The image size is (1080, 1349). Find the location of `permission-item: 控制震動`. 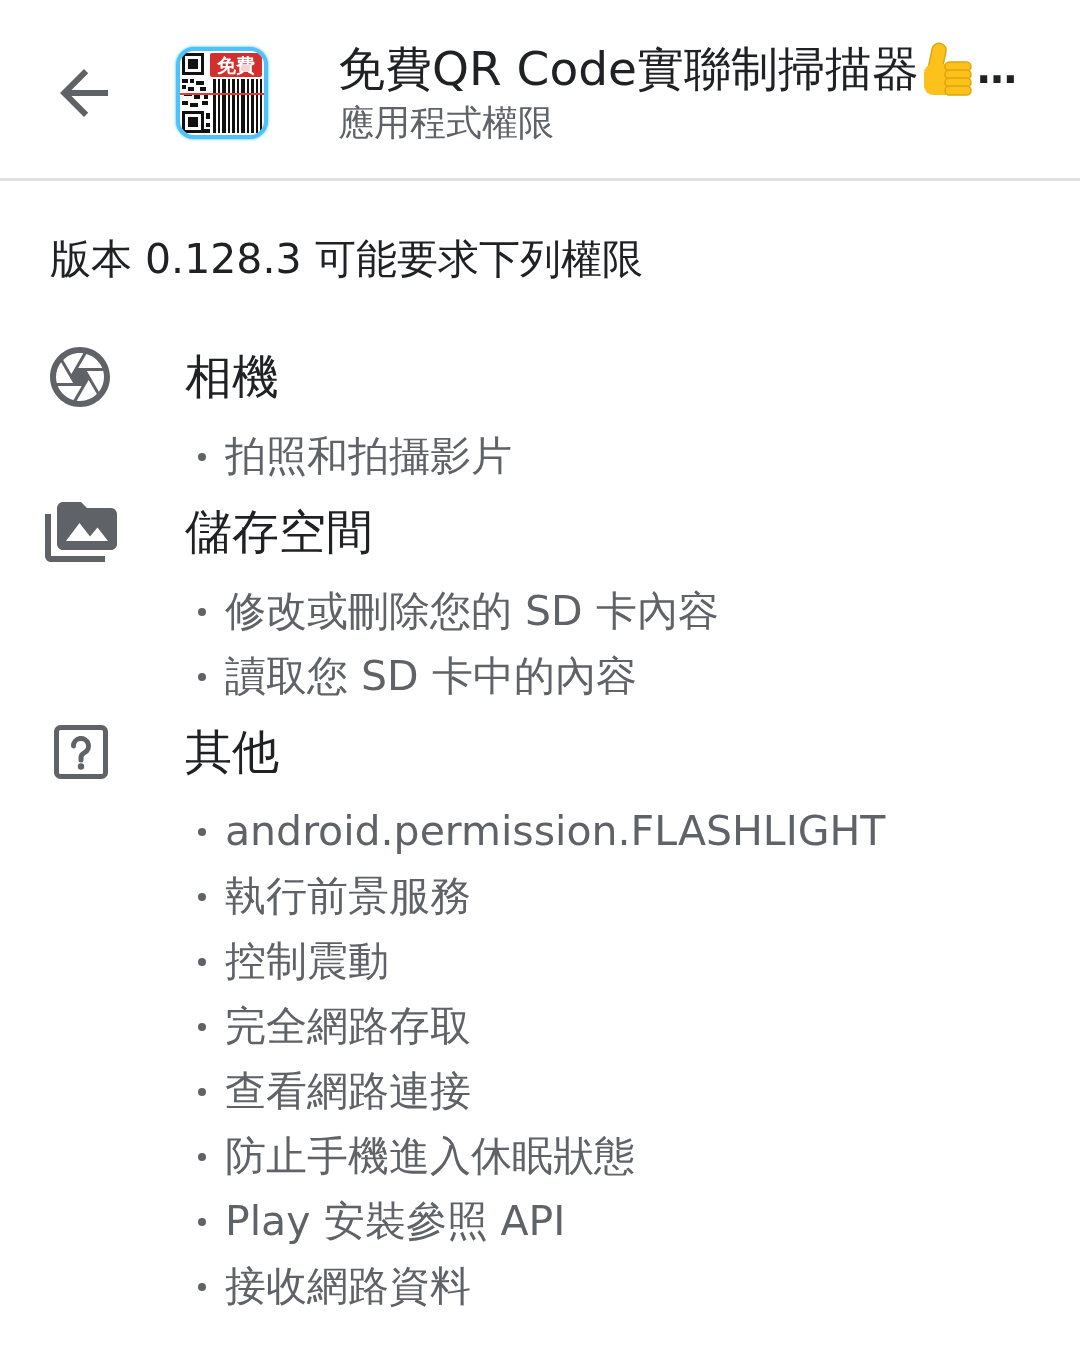

permission-item: 控制震動 is located at coordinates (307, 961).